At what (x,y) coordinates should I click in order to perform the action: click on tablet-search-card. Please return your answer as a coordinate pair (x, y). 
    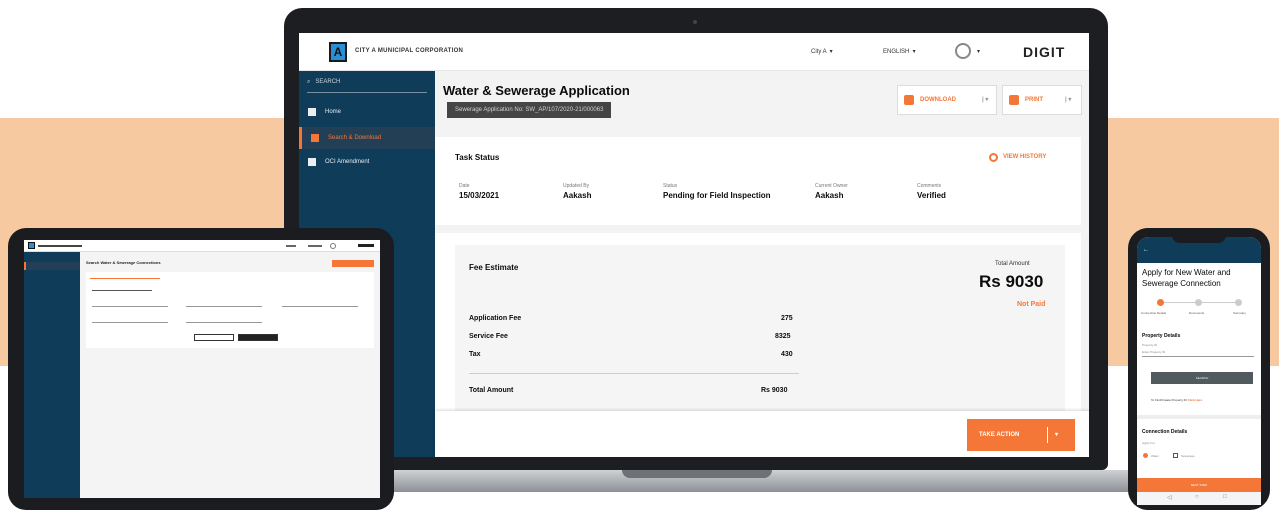
    Looking at the image, I should click on (230, 310).